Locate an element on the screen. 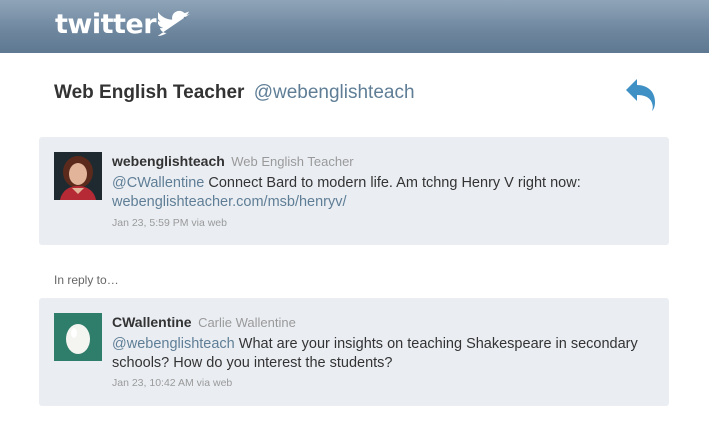 The height and width of the screenshot is (438, 709). header-handle: @webenglishteach is located at coordinates (334, 92).